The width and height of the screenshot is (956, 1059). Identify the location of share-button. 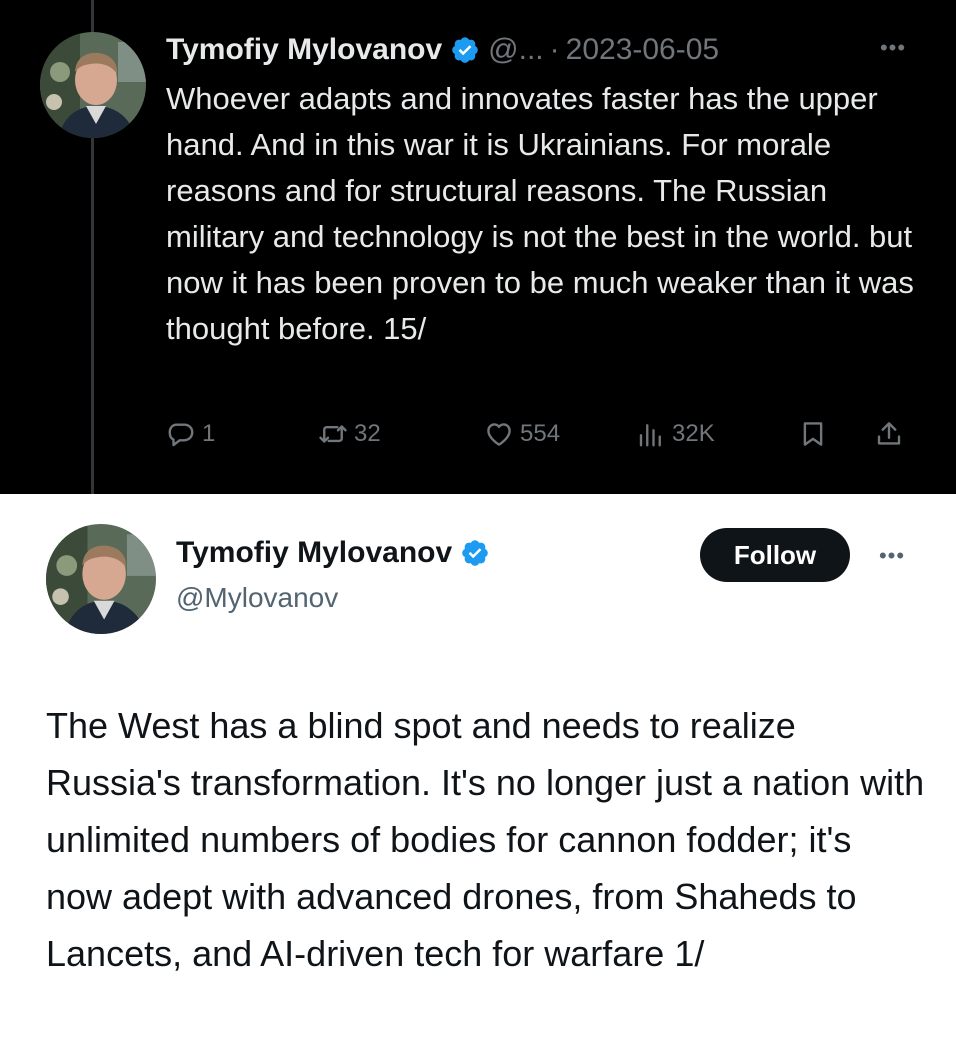
(892, 434).